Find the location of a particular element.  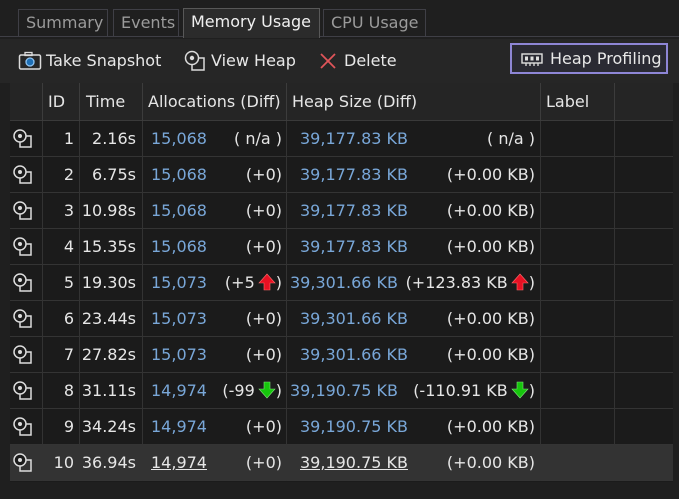

cell-heap-size-diff: (+123.83 KB) is located at coordinates (470, 282).